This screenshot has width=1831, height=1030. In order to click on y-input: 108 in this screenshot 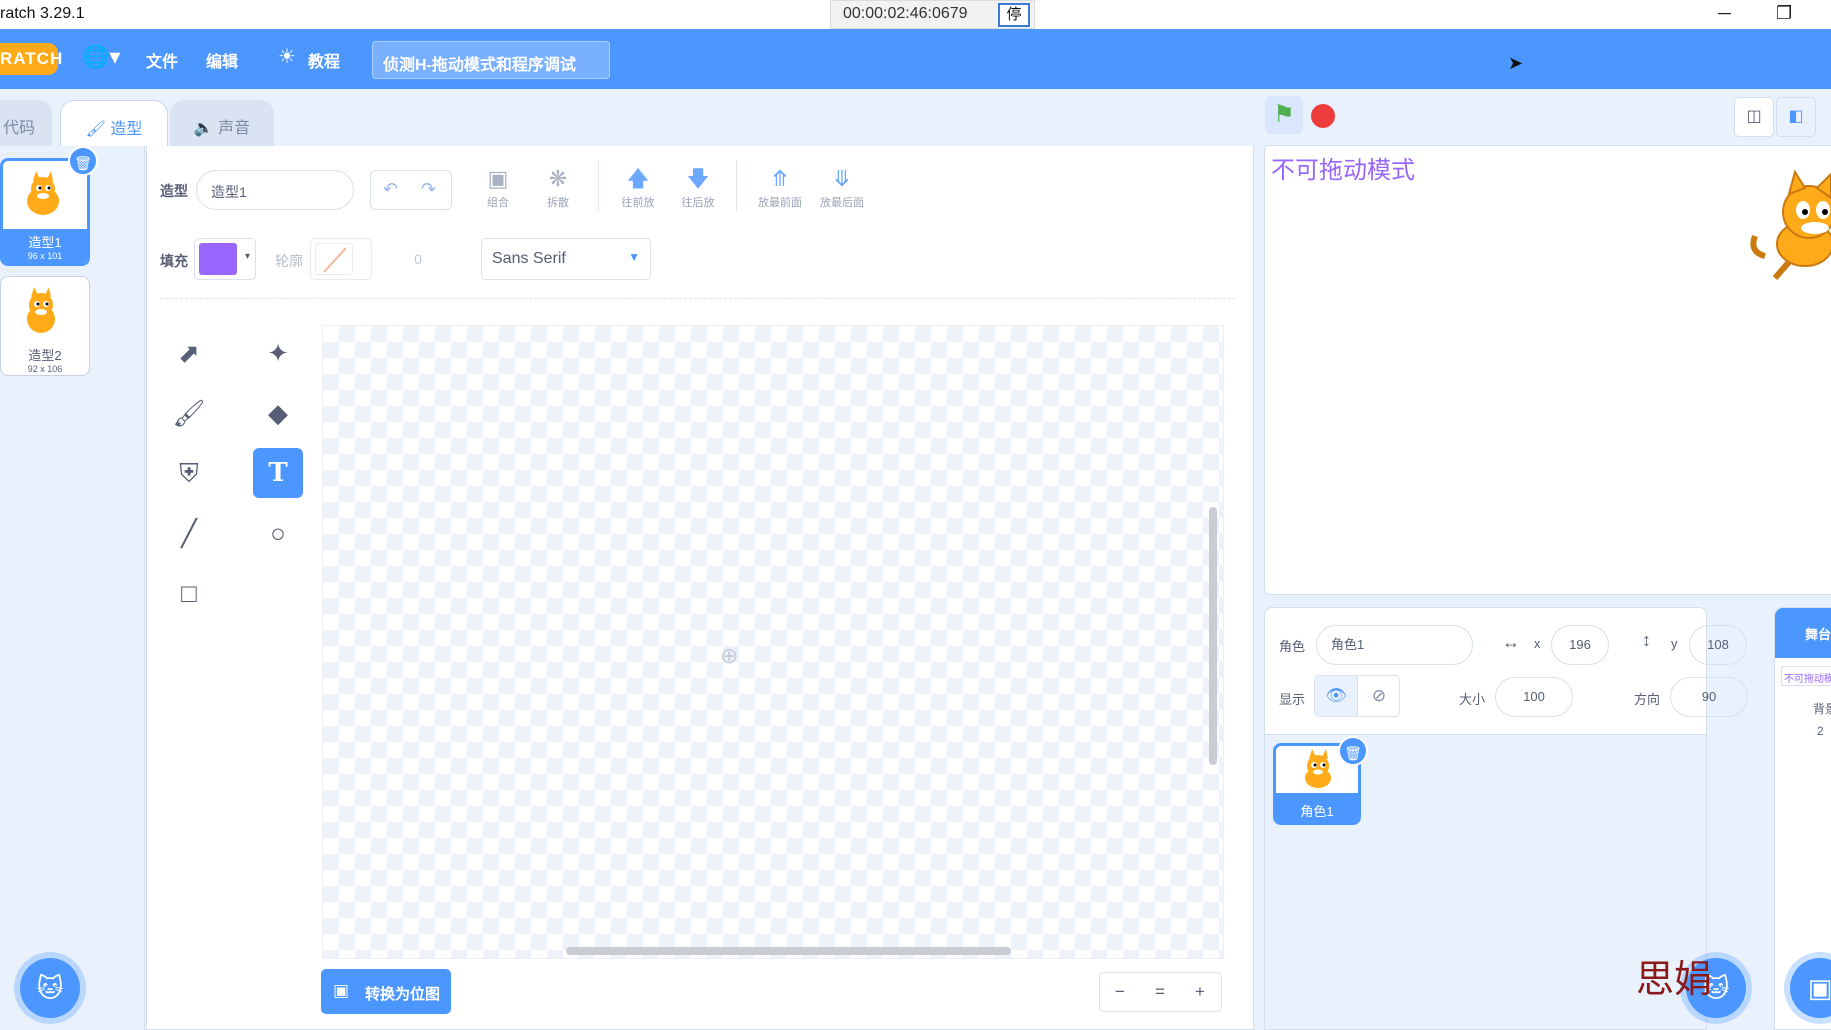, I will do `click(1718, 645)`.